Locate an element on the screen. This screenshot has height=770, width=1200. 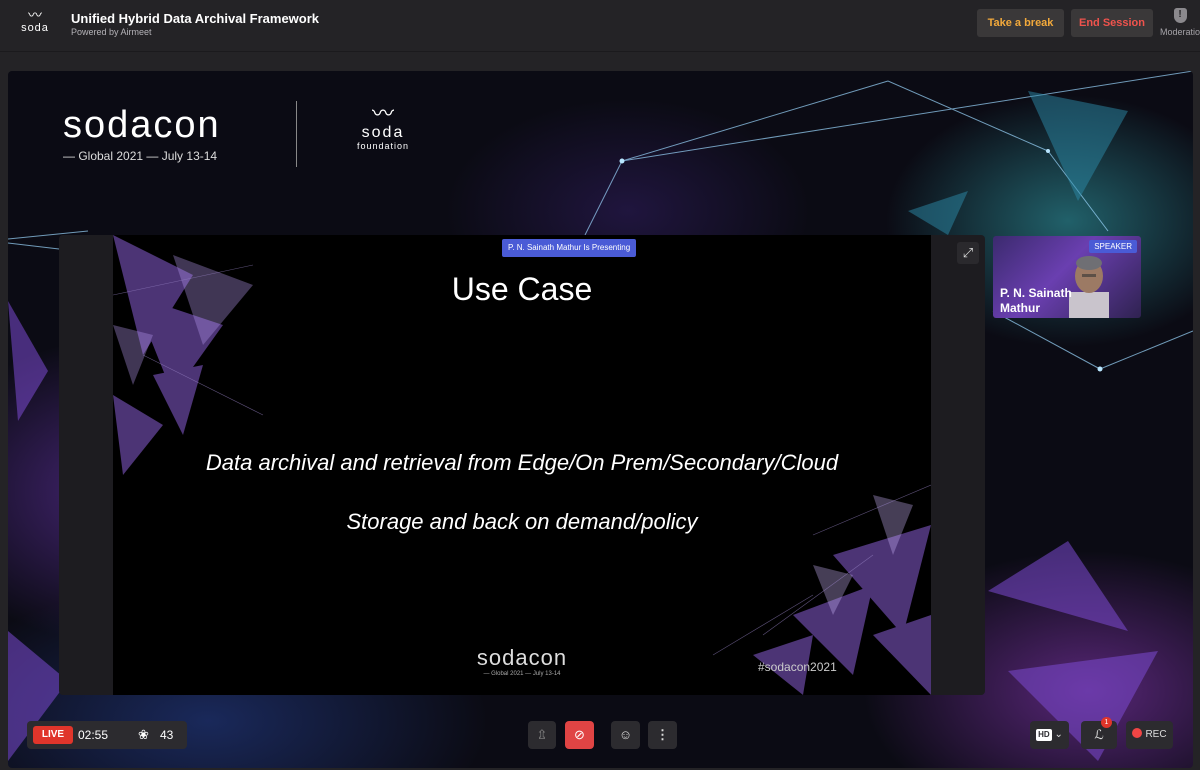
soda-wordmark: soda is located at coordinates (383, 132).